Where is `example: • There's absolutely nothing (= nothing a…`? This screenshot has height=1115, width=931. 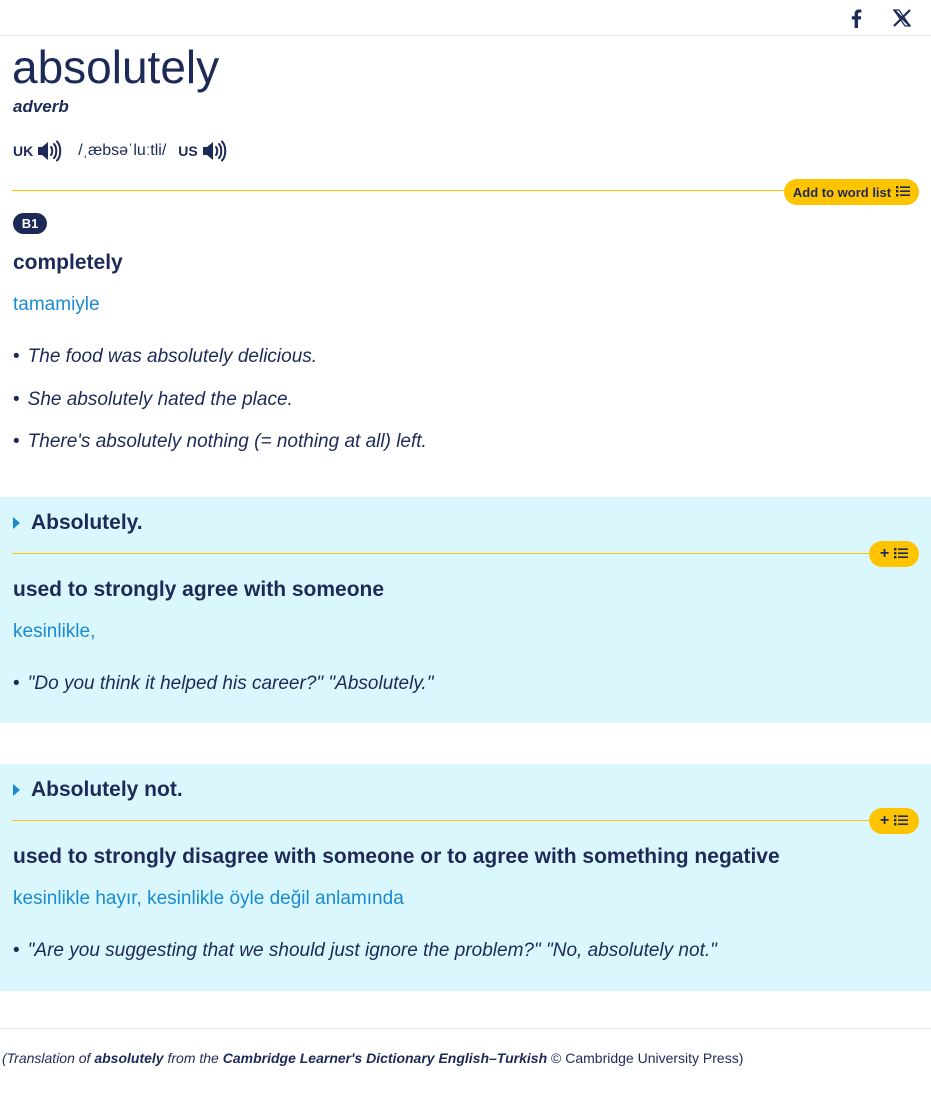 example: • There's absolutely nothing (= nothing a… is located at coordinates (220, 441).